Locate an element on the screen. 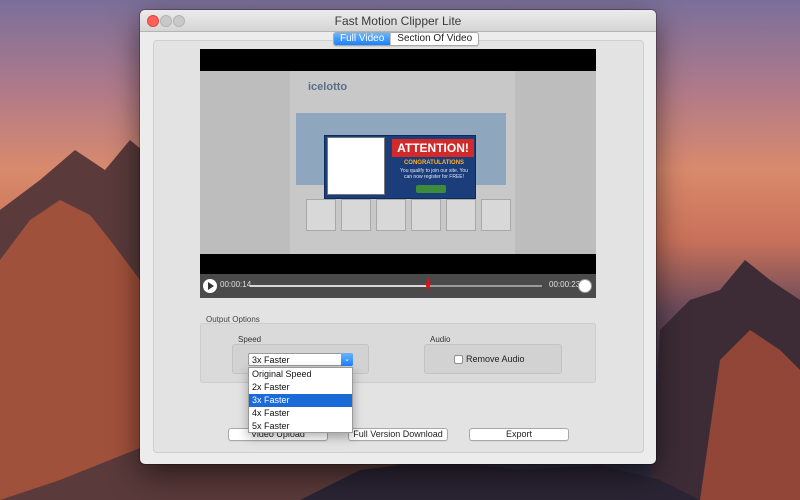  current-time: 00:00:14 is located at coordinates (236, 284).